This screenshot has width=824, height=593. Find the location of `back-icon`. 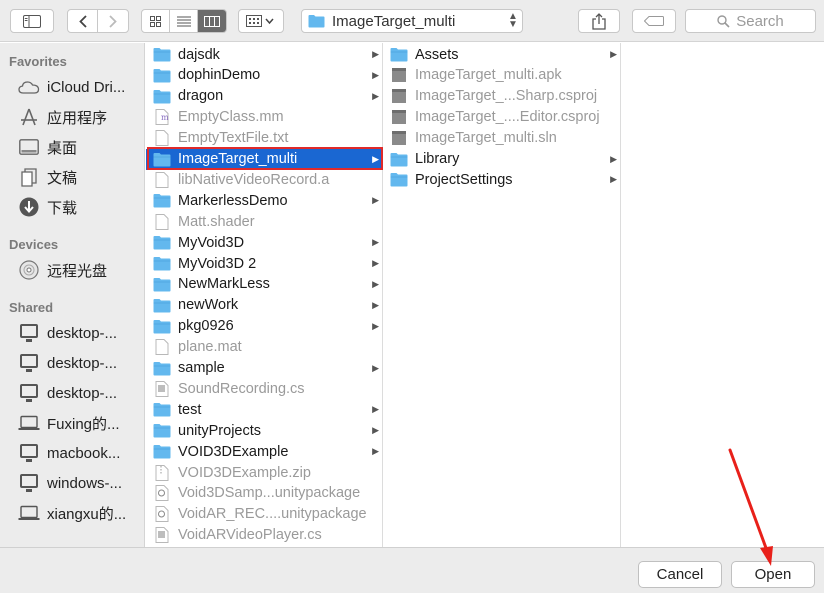

back-icon is located at coordinates (82, 21).